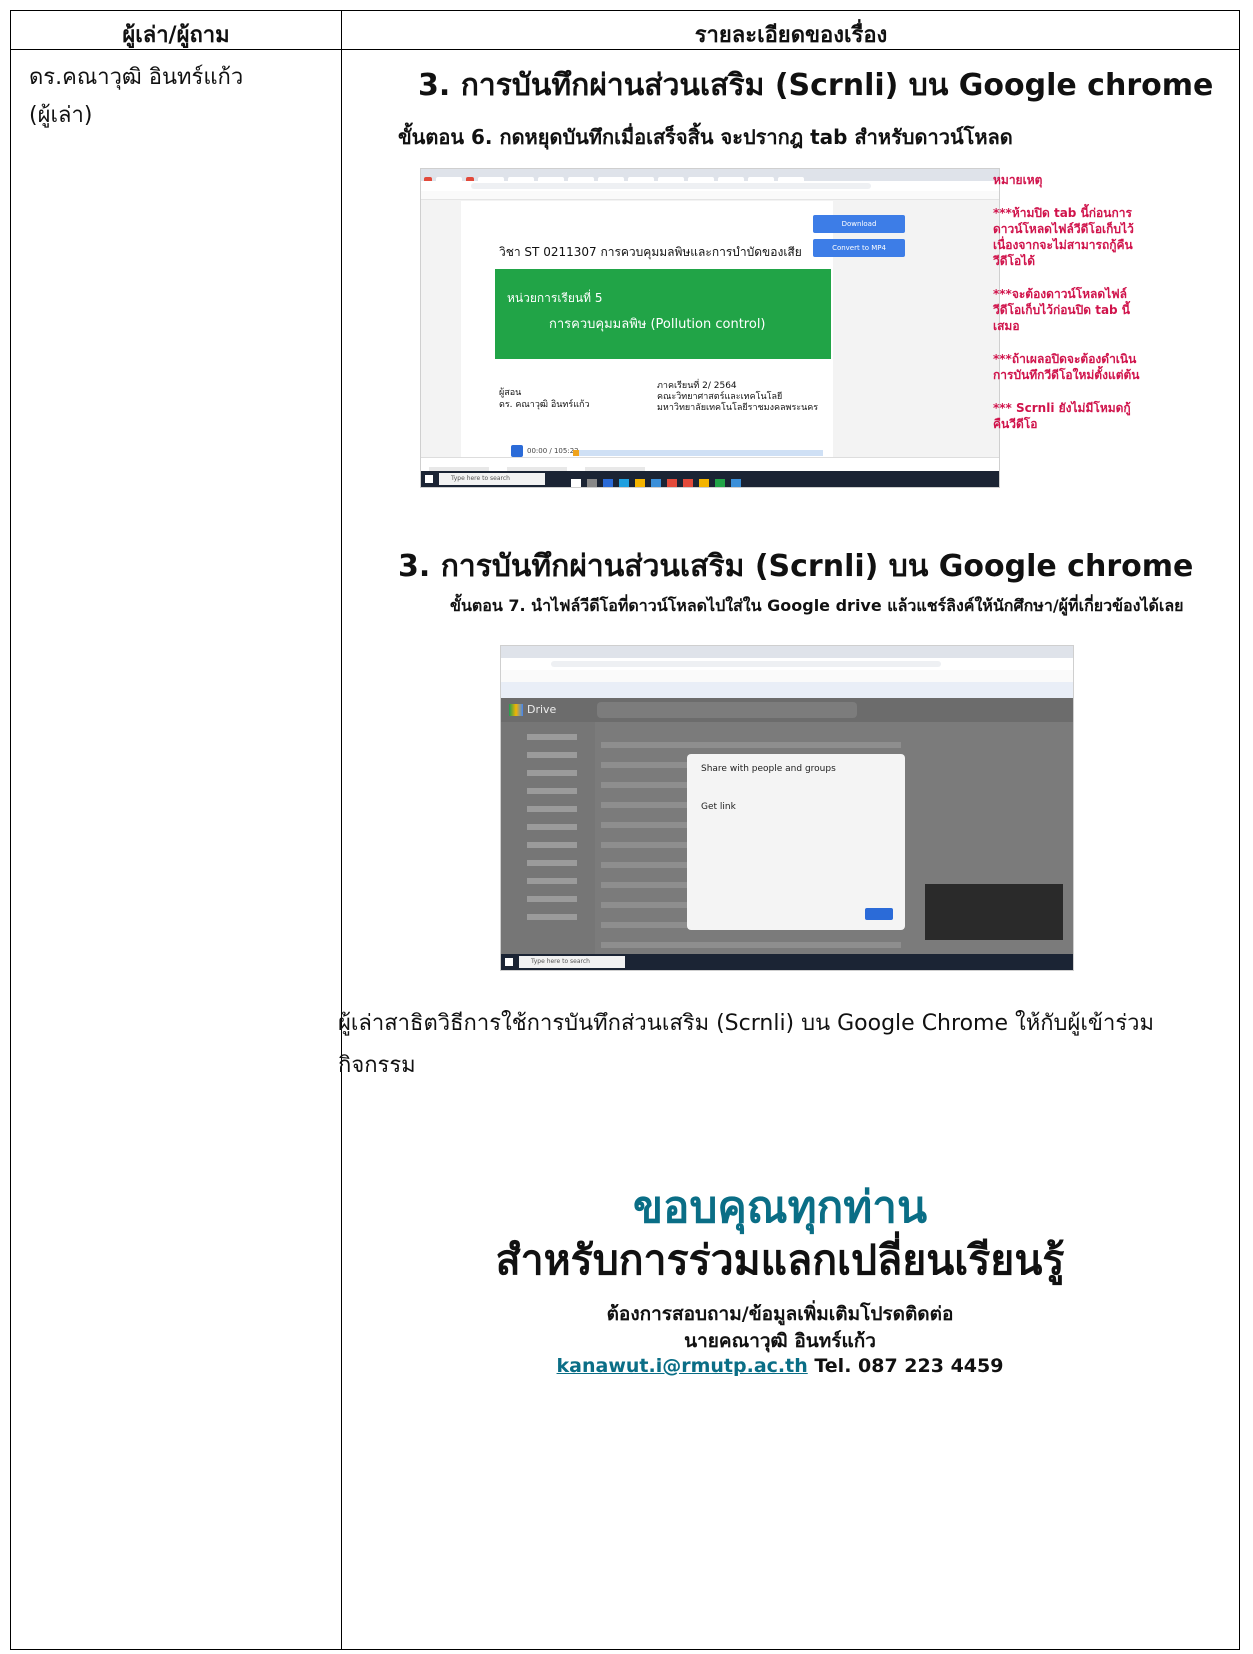 Image resolution: width=1253 pixels, height=1654 pixels. Describe the element at coordinates (697, 386) in the screenshot. I see `ppt-term-text: ภาคเรียนที่ 2/ 2564` at that location.